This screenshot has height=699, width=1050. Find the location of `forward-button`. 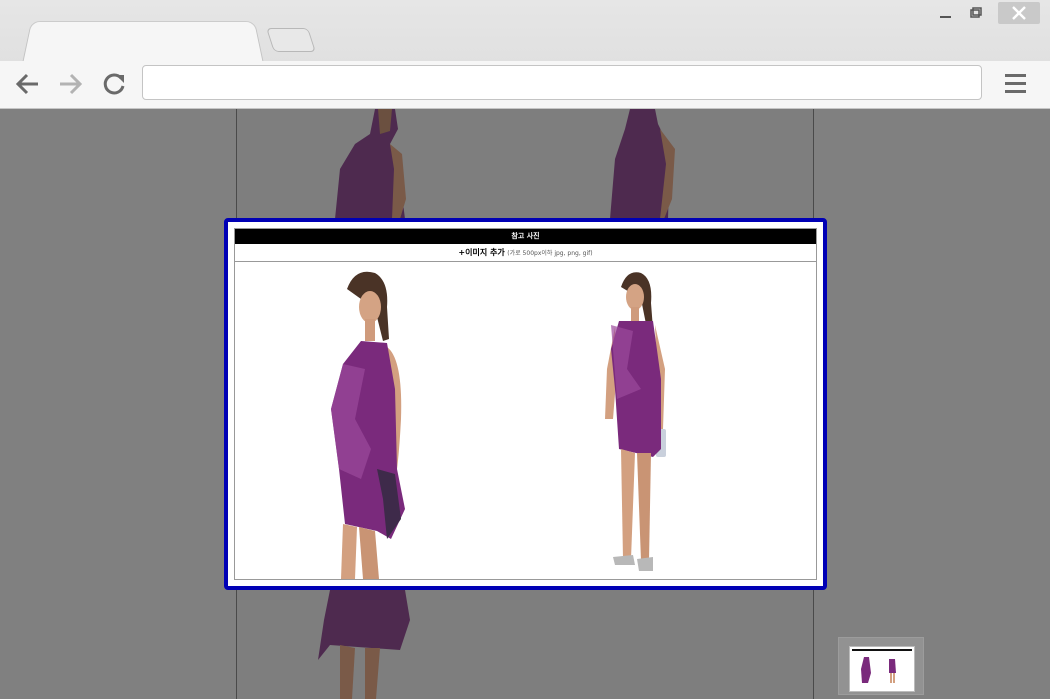

forward-button is located at coordinates (71, 85).